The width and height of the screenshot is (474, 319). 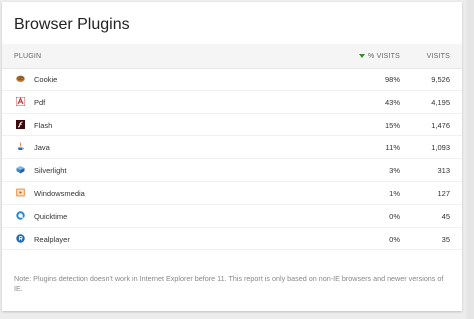 I want to click on plugin-visits: 127, so click(x=443, y=193).